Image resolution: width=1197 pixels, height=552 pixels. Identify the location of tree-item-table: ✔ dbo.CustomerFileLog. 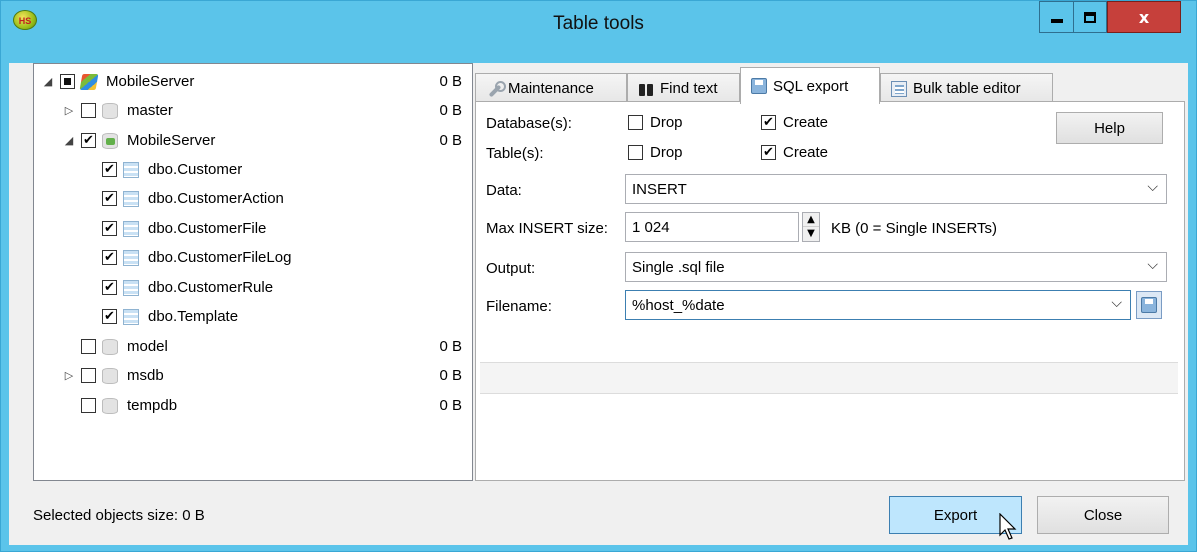
(194, 257).